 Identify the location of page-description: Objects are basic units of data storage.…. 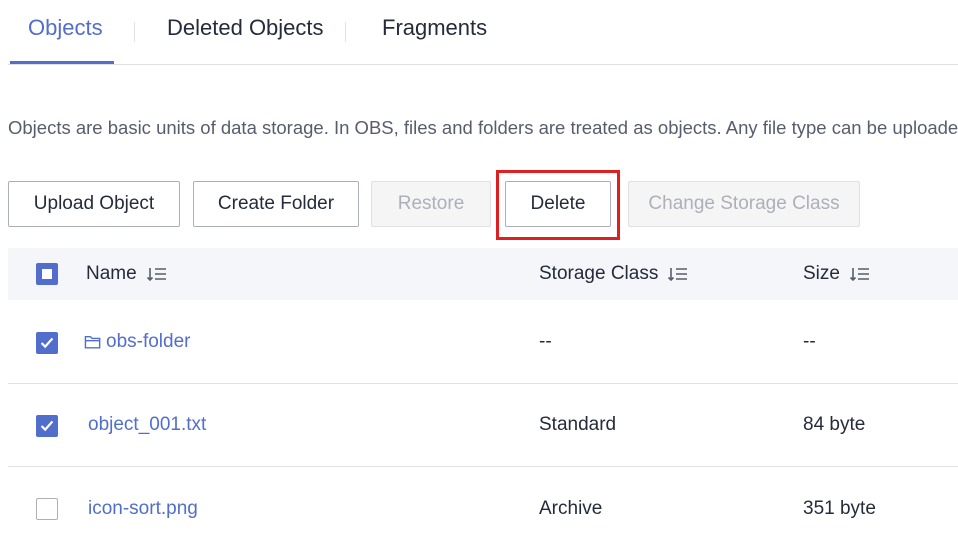
(483, 127).